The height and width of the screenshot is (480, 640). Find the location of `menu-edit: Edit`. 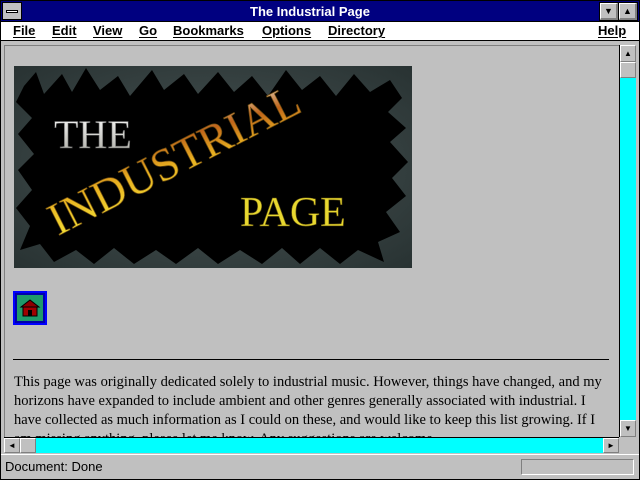

menu-edit: Edit is located at coordinates (64, 30).